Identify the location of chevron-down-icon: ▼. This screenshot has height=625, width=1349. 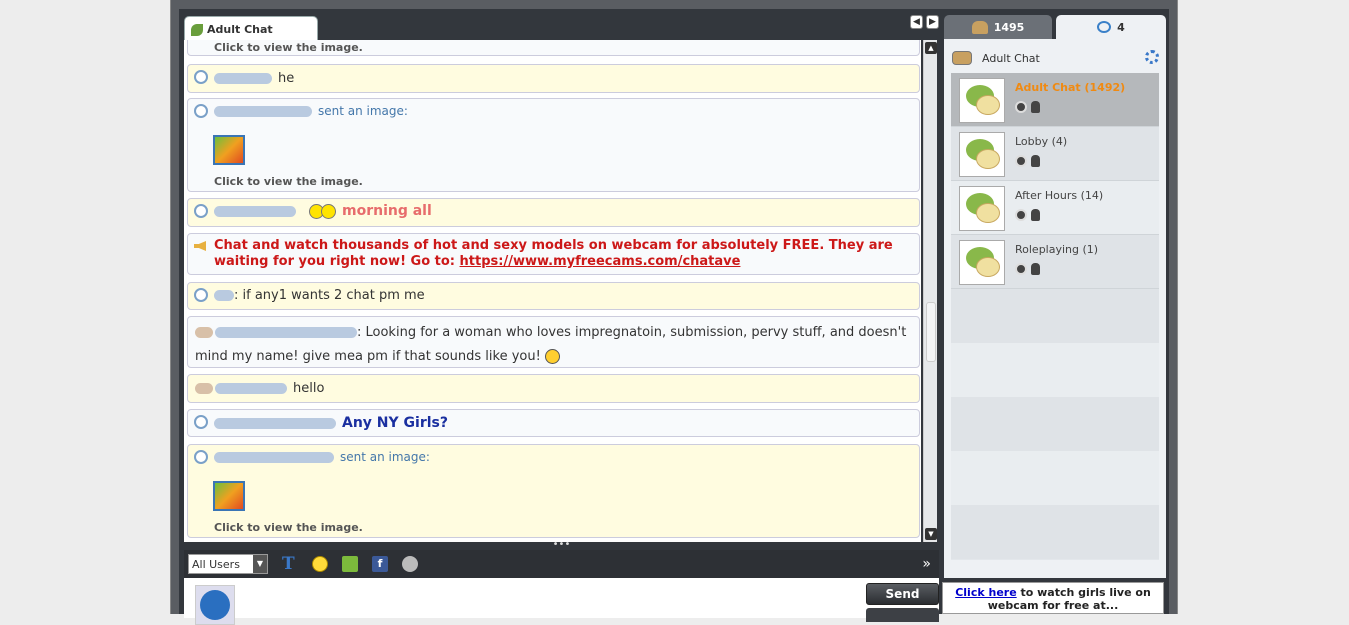
(260, 564).